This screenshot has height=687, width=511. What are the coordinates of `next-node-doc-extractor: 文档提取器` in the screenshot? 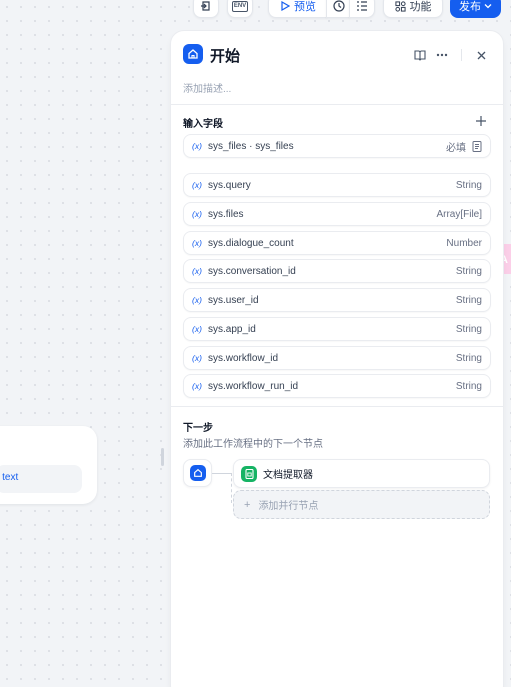 It's located at (361, 473).